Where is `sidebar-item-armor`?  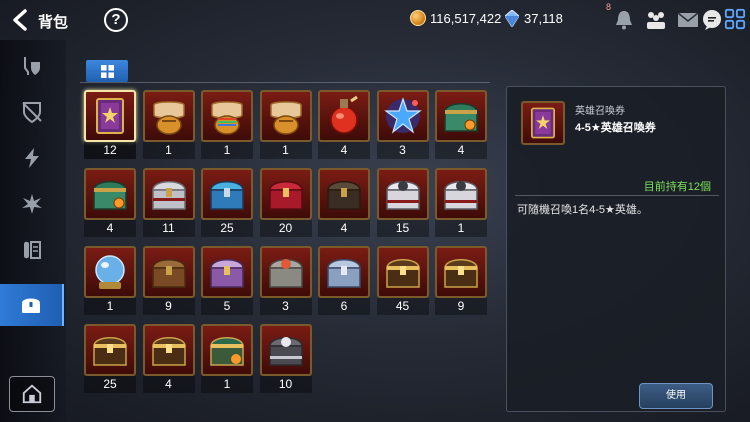 sidebar-item-armor is located at coordinates (32, 112).